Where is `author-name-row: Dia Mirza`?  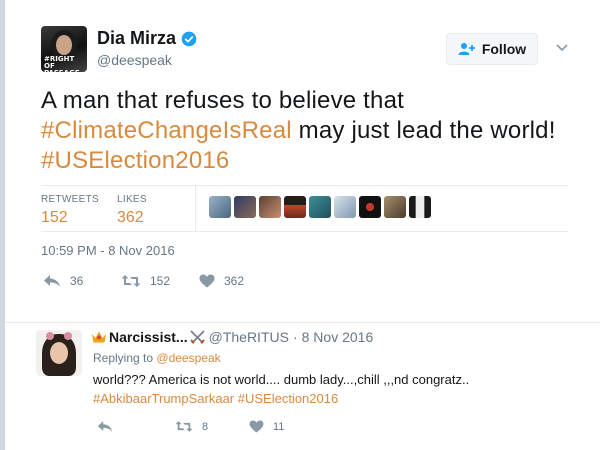
author-name-row: Dia Mirza is located at coordinates (147, 38).